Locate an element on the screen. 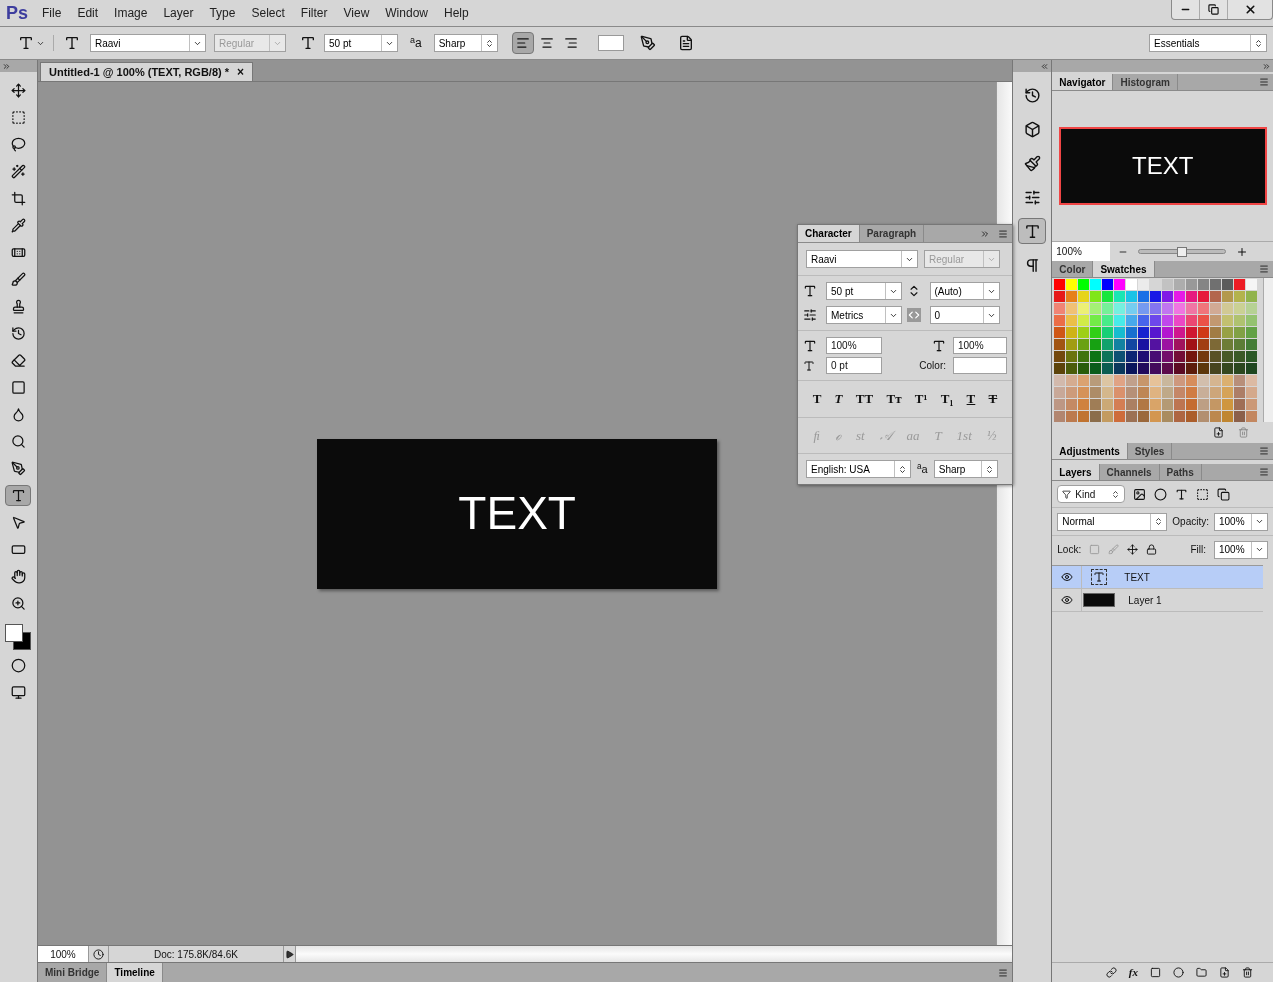  layer-row: TEXT is located at coordinates (1157, 577).